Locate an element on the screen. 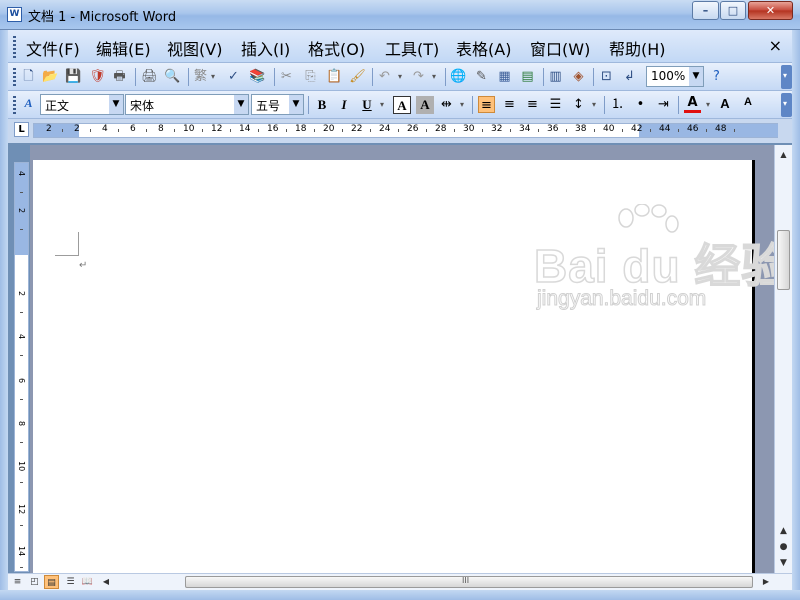 The height and width of the screenshot is (600, 800). numbering-icon: ⒈ is located at coordinates (617, 104).